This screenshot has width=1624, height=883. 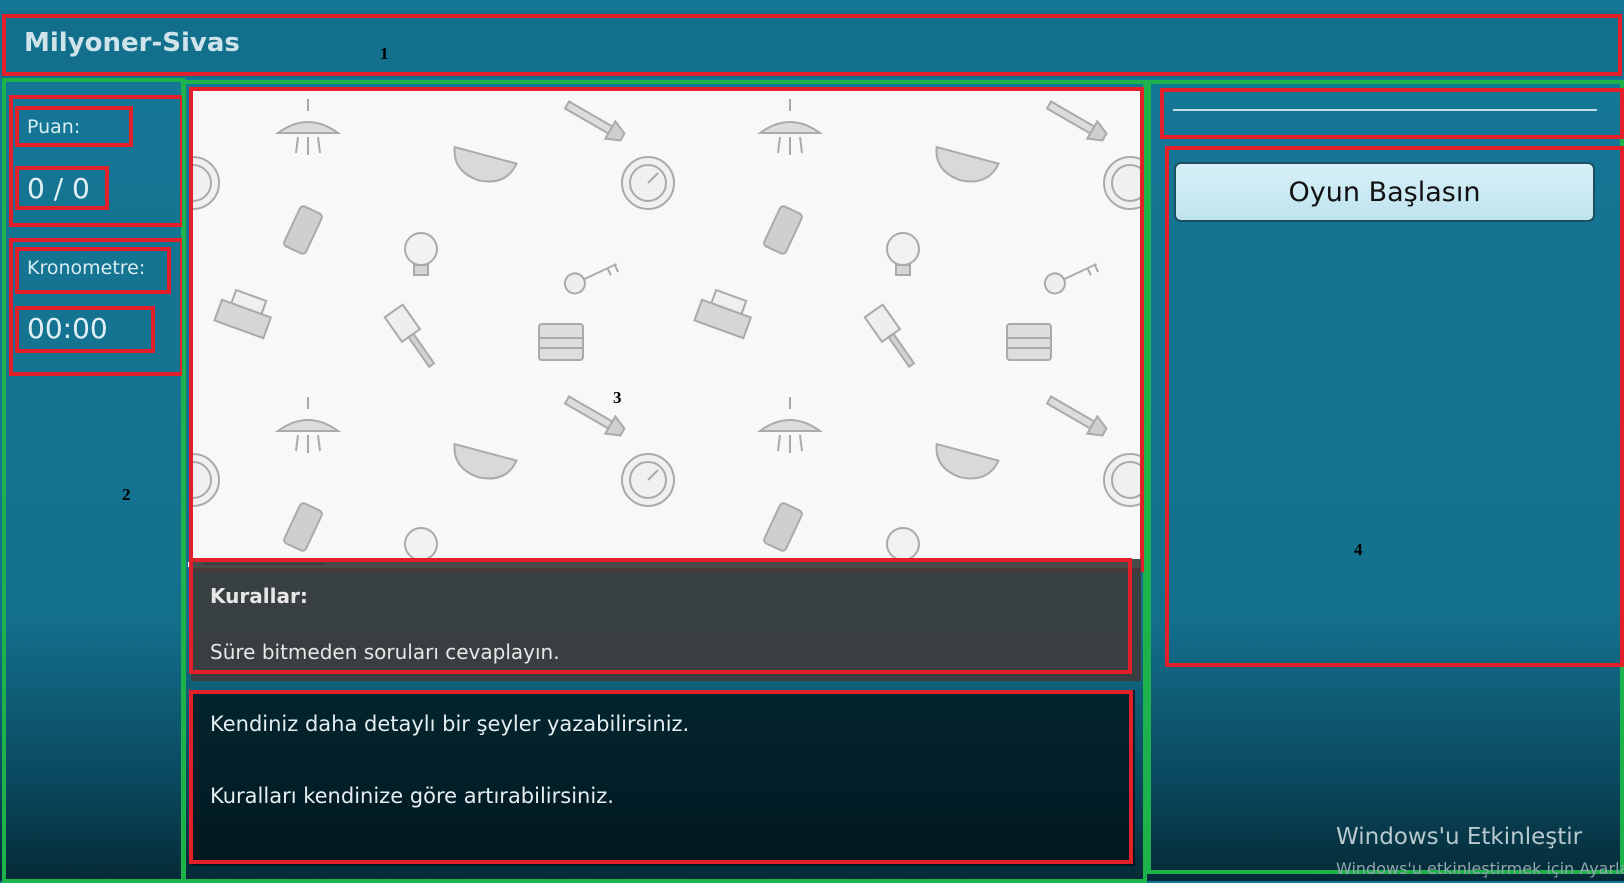 I want to click on question-header-box, so click(x=1392, y=113).